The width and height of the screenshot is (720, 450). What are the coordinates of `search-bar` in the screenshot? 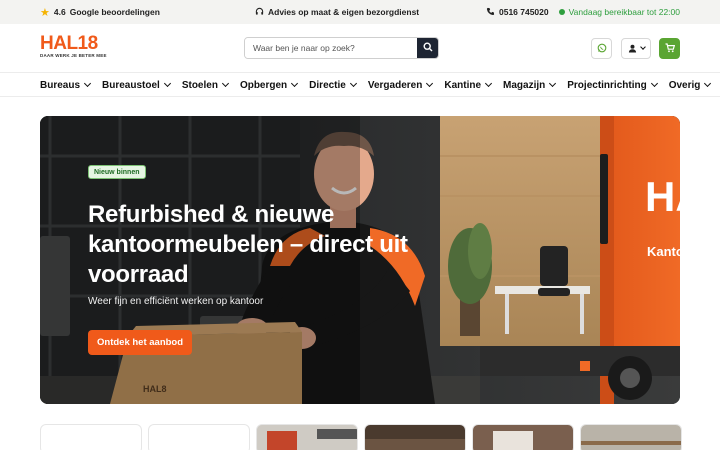 It's located at (341, 48).